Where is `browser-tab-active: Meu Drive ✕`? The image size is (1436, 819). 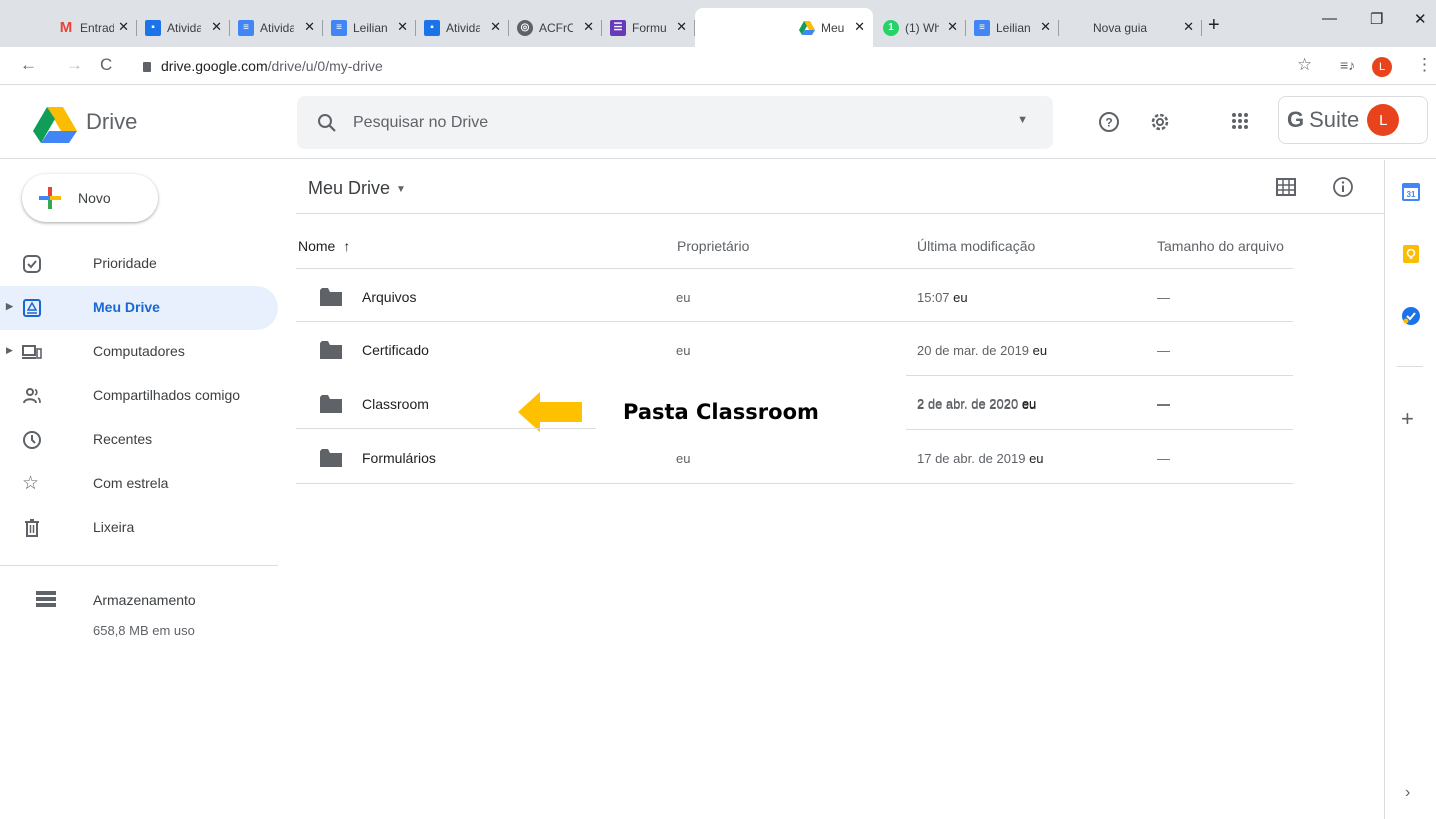 browser-tab-active: Meu Drive ✕ is located at coordinates (784, 27).